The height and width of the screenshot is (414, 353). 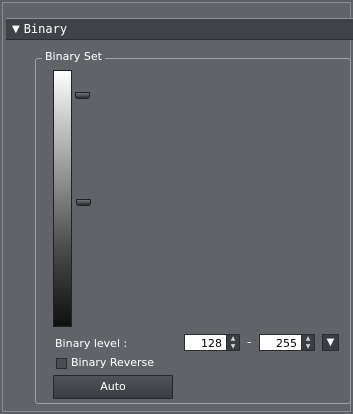 What do you see at coordinates (73, 56) in the screenshot?
I see `group-title: Binary Set` at bounding box center [73, 56].